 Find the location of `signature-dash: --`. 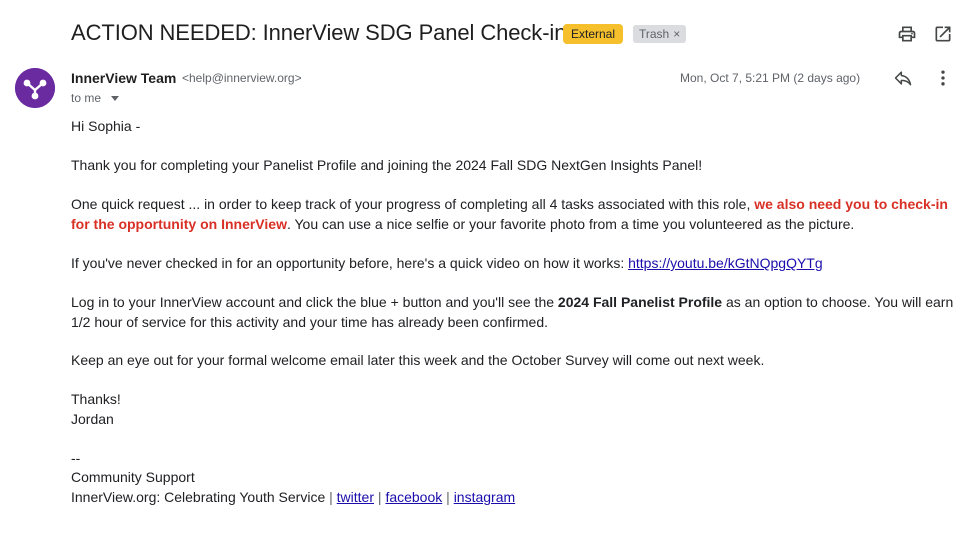

signature-dash: -- is located at coordinates (76, 458).